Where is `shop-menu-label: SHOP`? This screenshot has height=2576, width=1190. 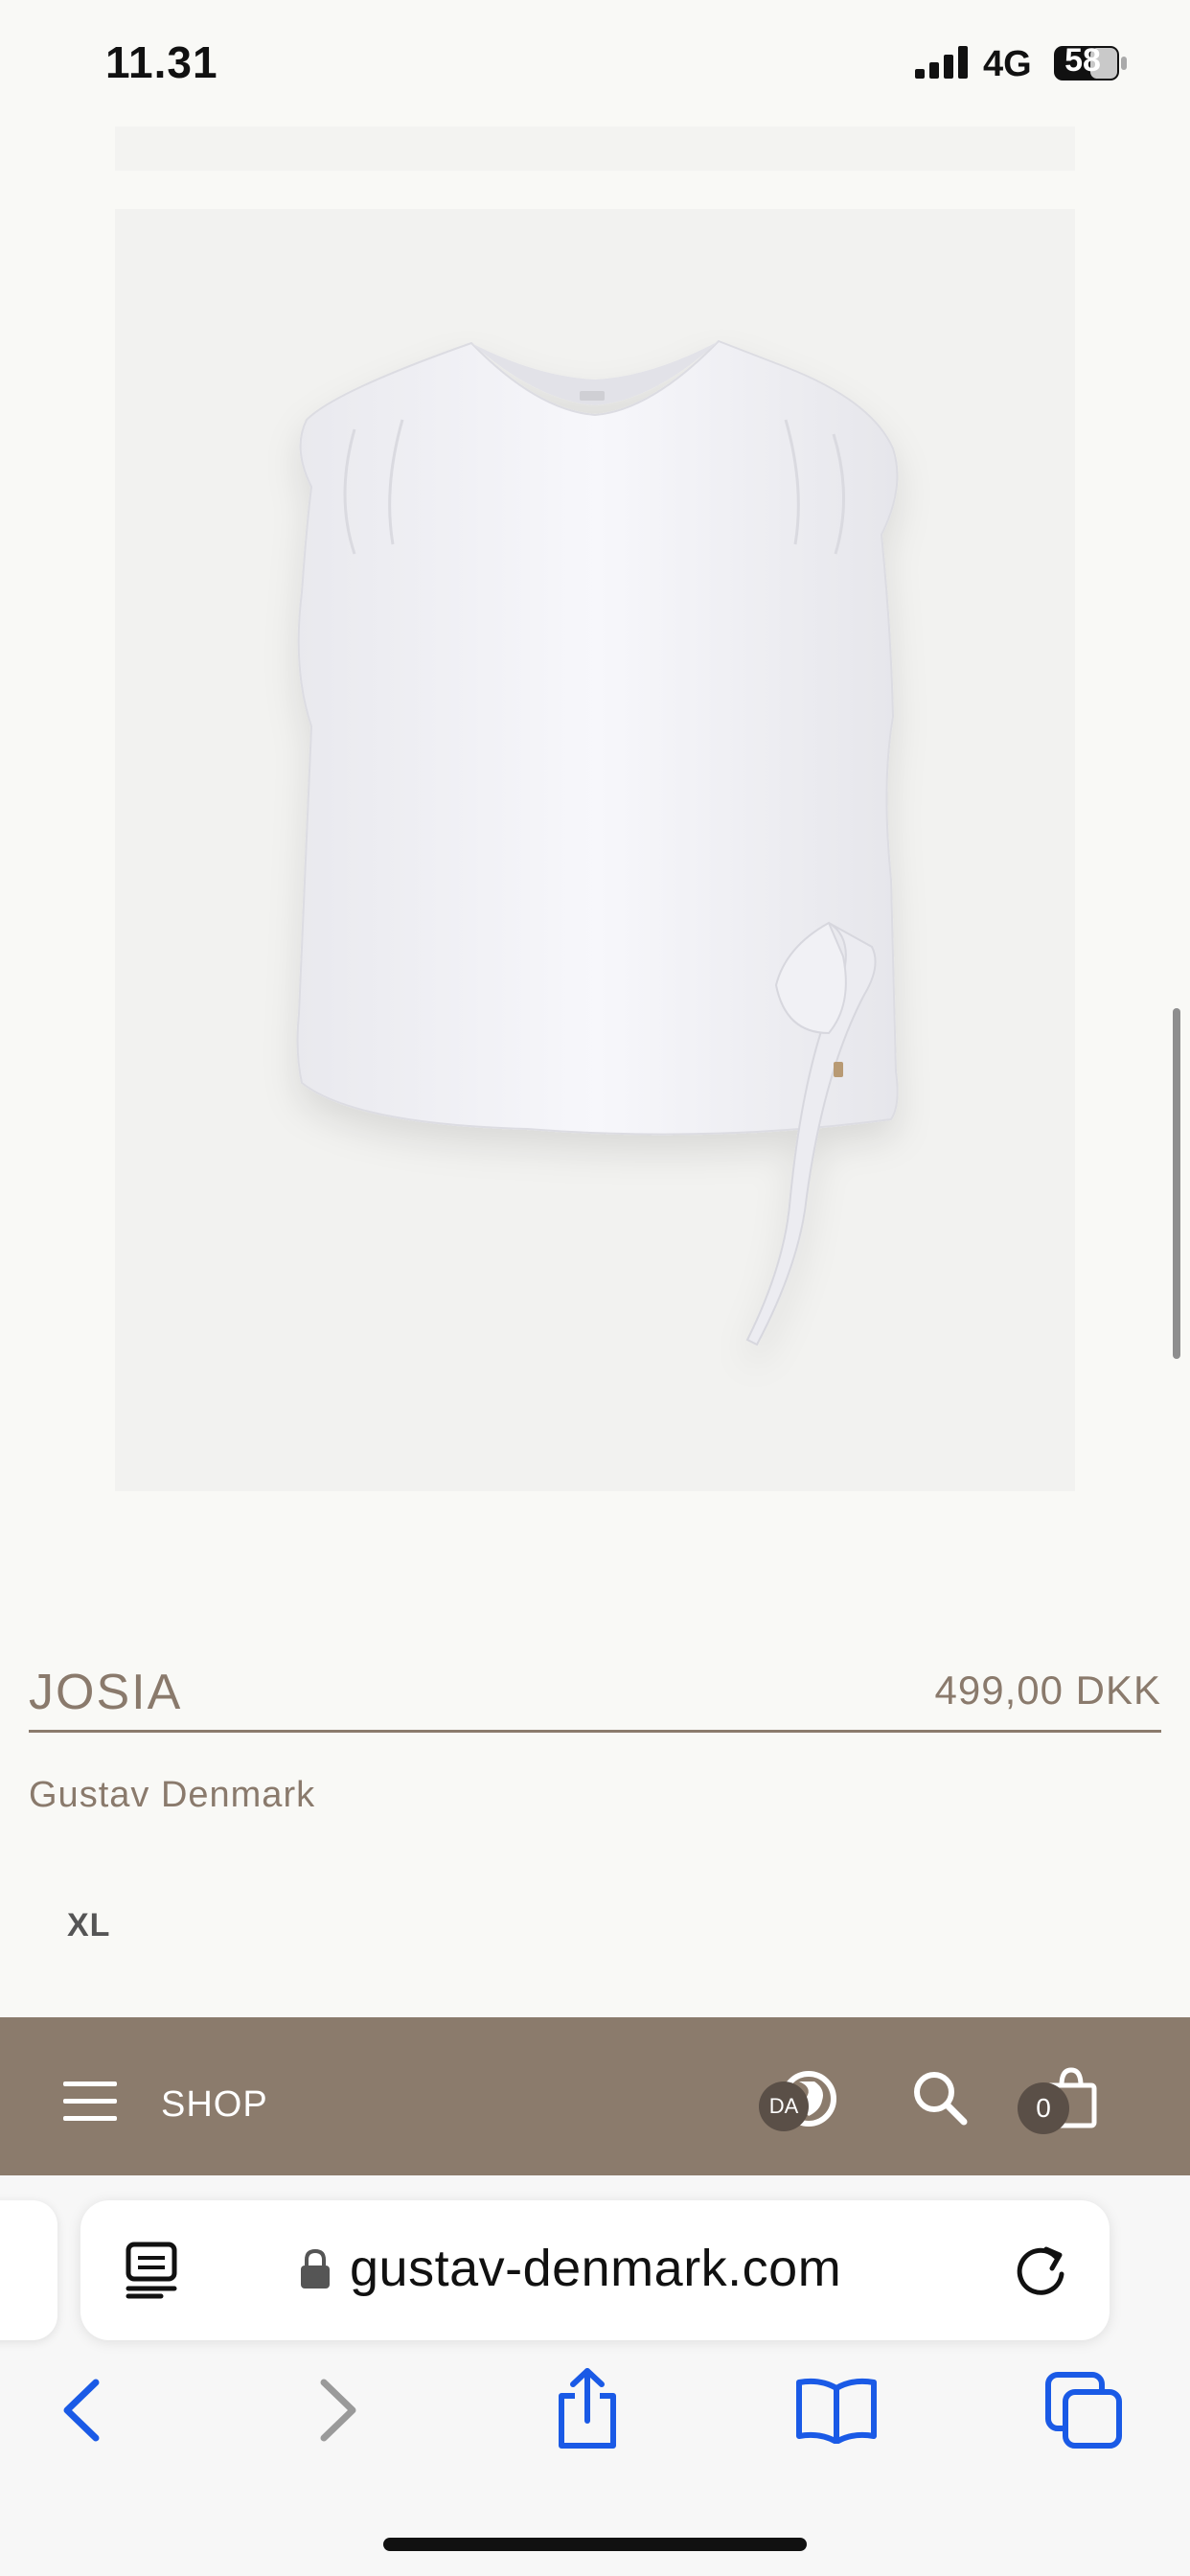
shop-menu-label: SHOP is located at coordinates (214, 2105).